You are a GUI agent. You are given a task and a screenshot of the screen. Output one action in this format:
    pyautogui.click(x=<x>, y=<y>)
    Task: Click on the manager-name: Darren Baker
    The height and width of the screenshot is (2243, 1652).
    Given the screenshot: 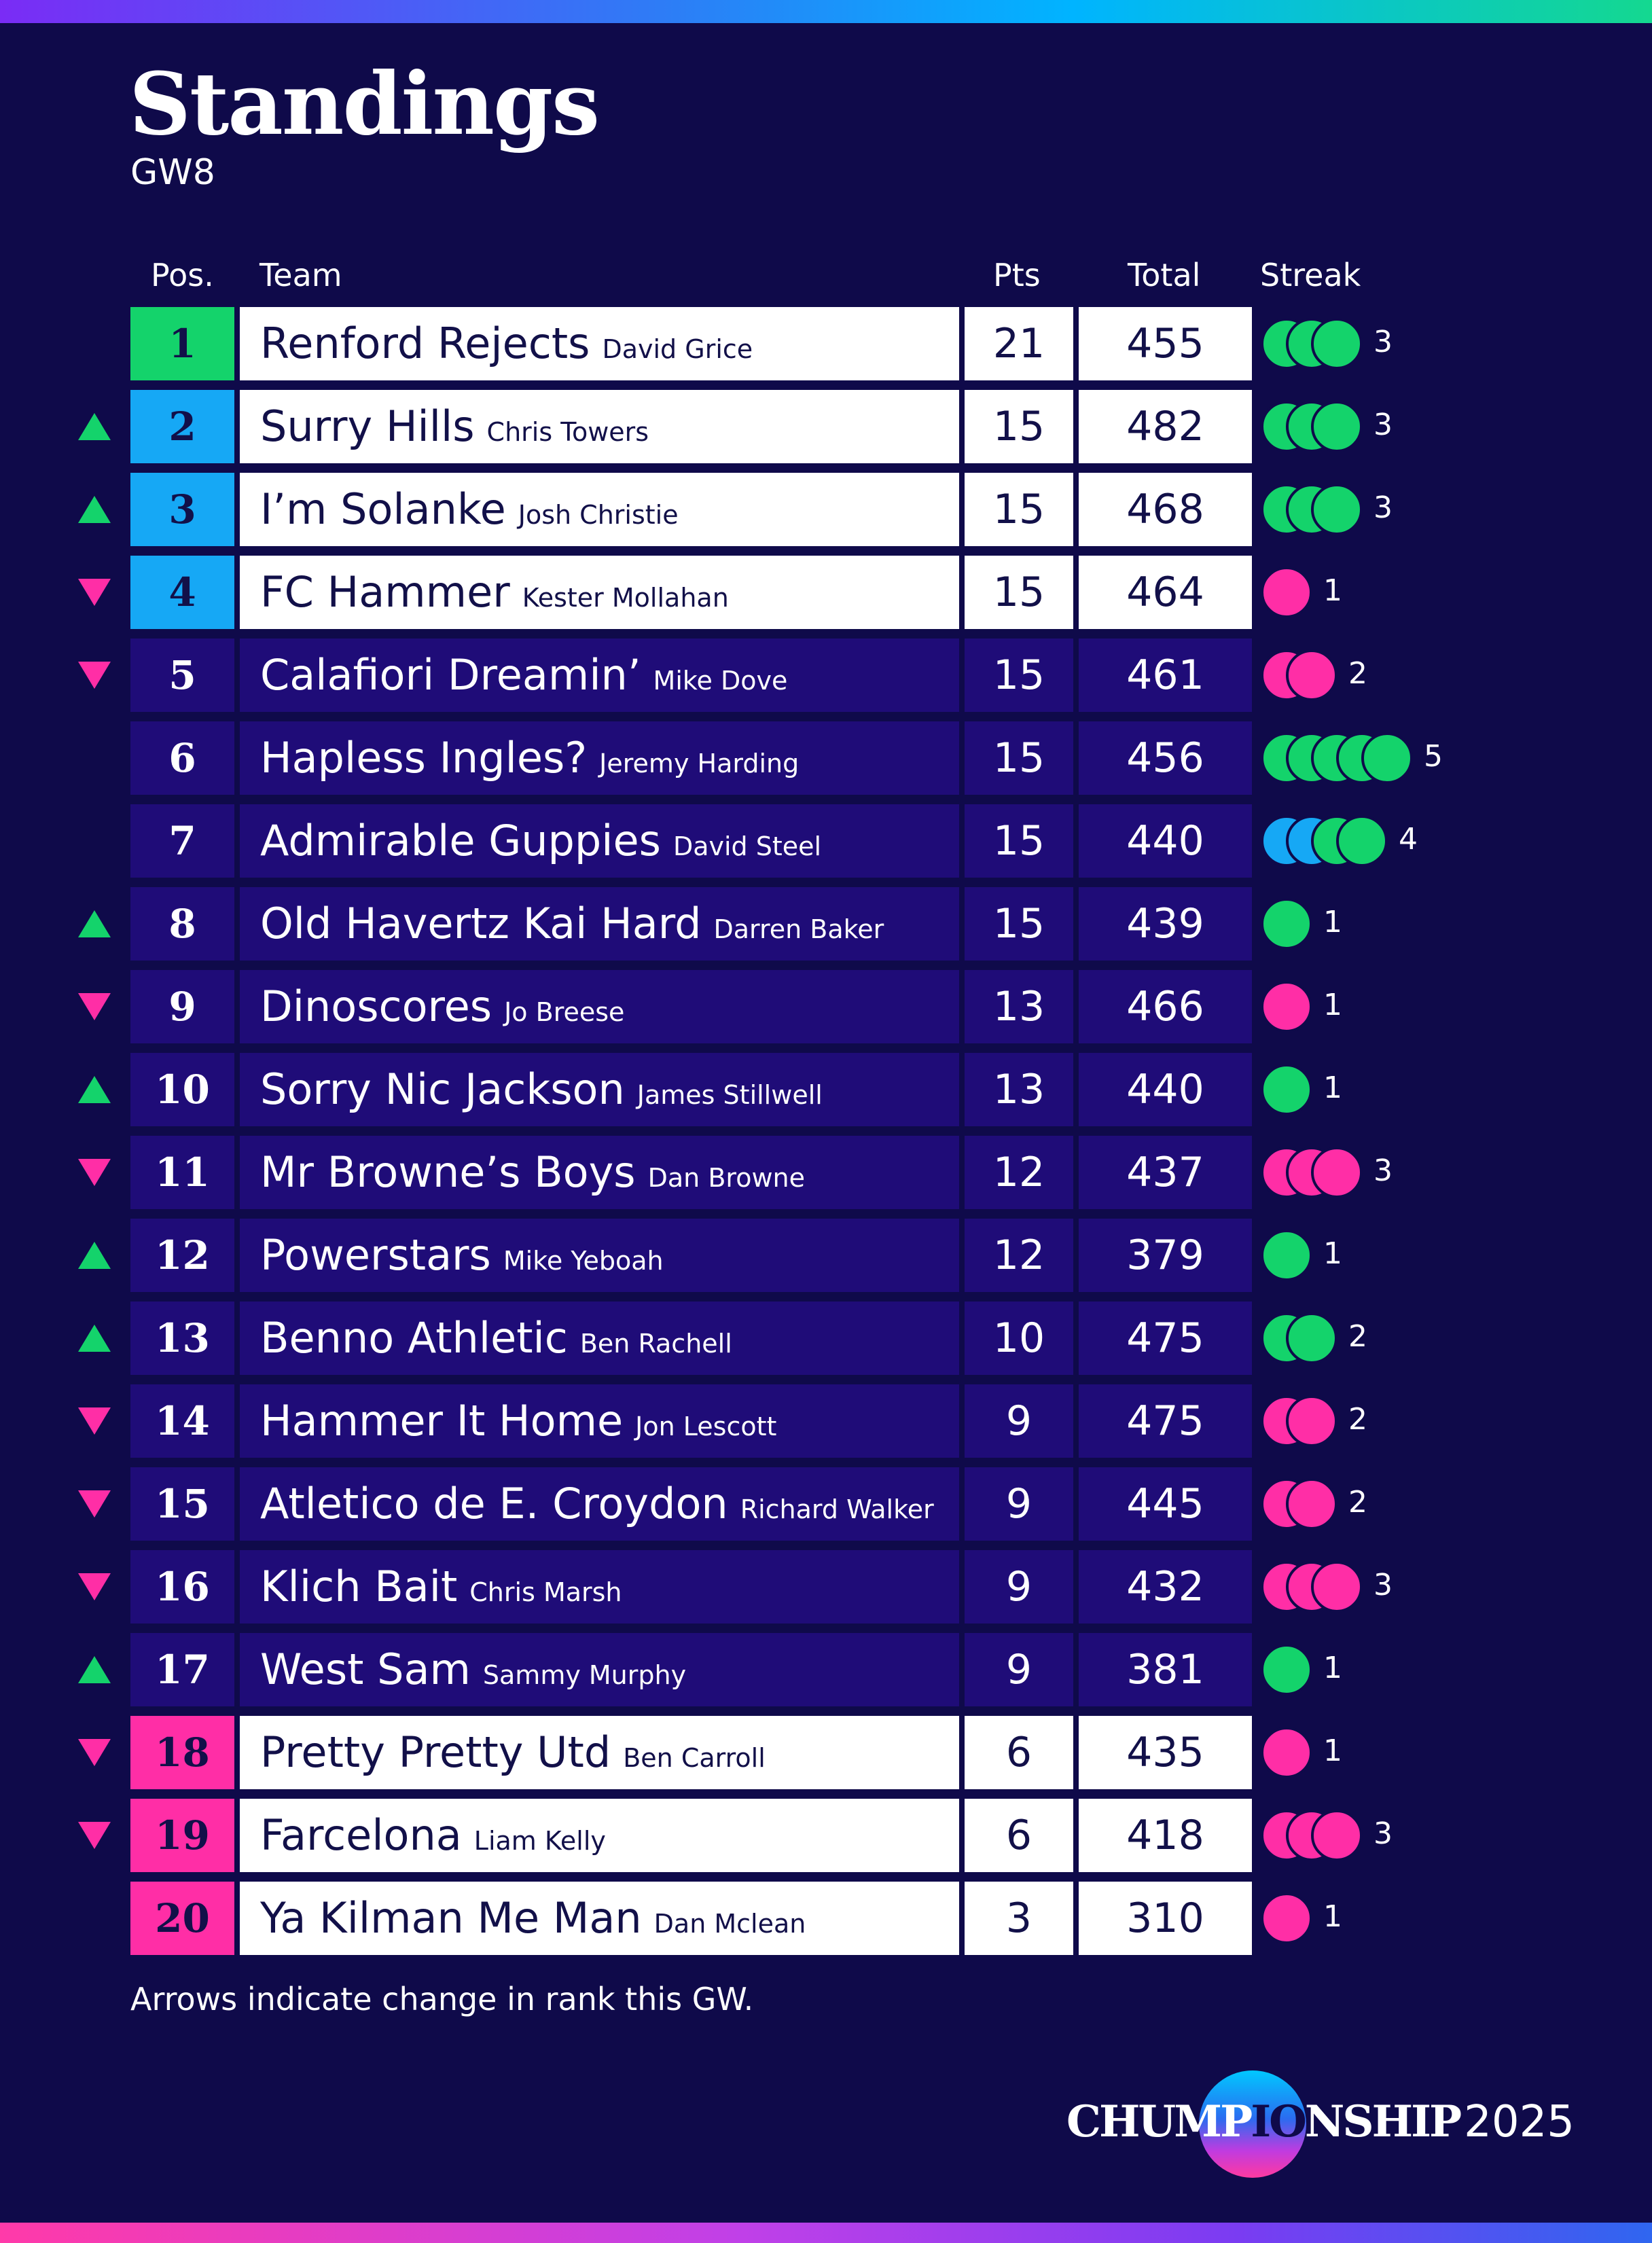 What is the action you would take?
    pyautogui.click(x=799, y=929)
    